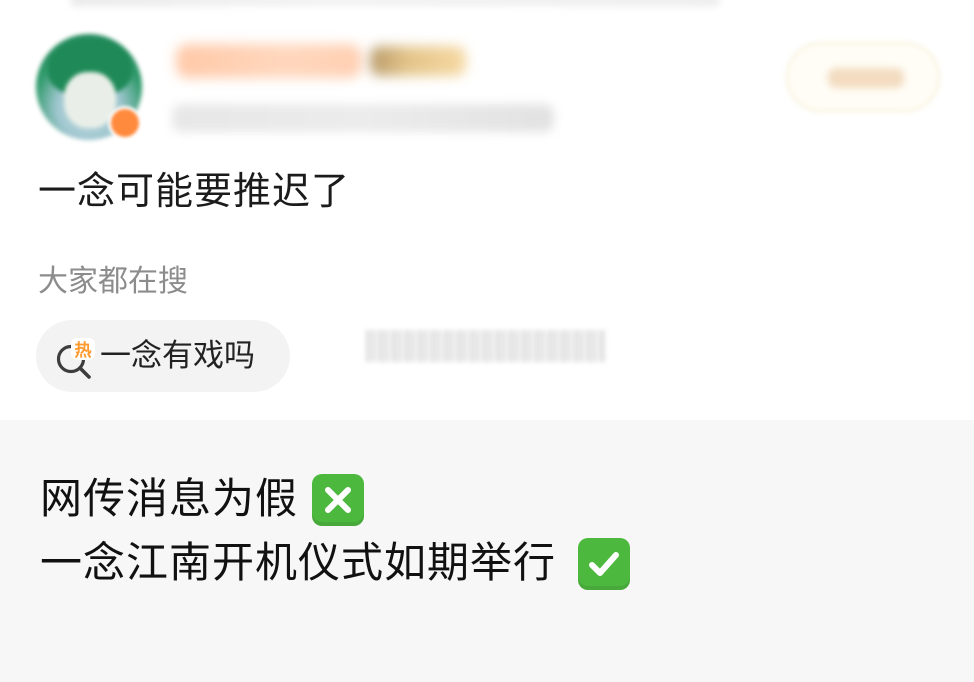 Image resolution: width=974 pixels, height=682 pixels. I want to click on check-mark-glyph, so click(604, 564).